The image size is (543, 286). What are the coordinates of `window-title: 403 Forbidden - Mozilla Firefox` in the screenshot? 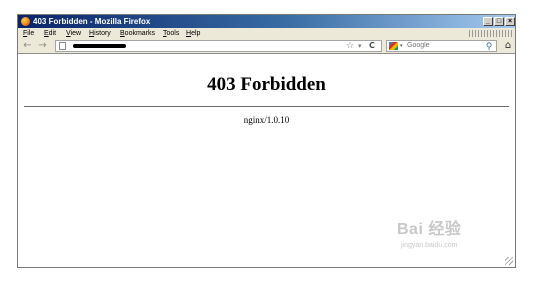 It's located at (92, 21).